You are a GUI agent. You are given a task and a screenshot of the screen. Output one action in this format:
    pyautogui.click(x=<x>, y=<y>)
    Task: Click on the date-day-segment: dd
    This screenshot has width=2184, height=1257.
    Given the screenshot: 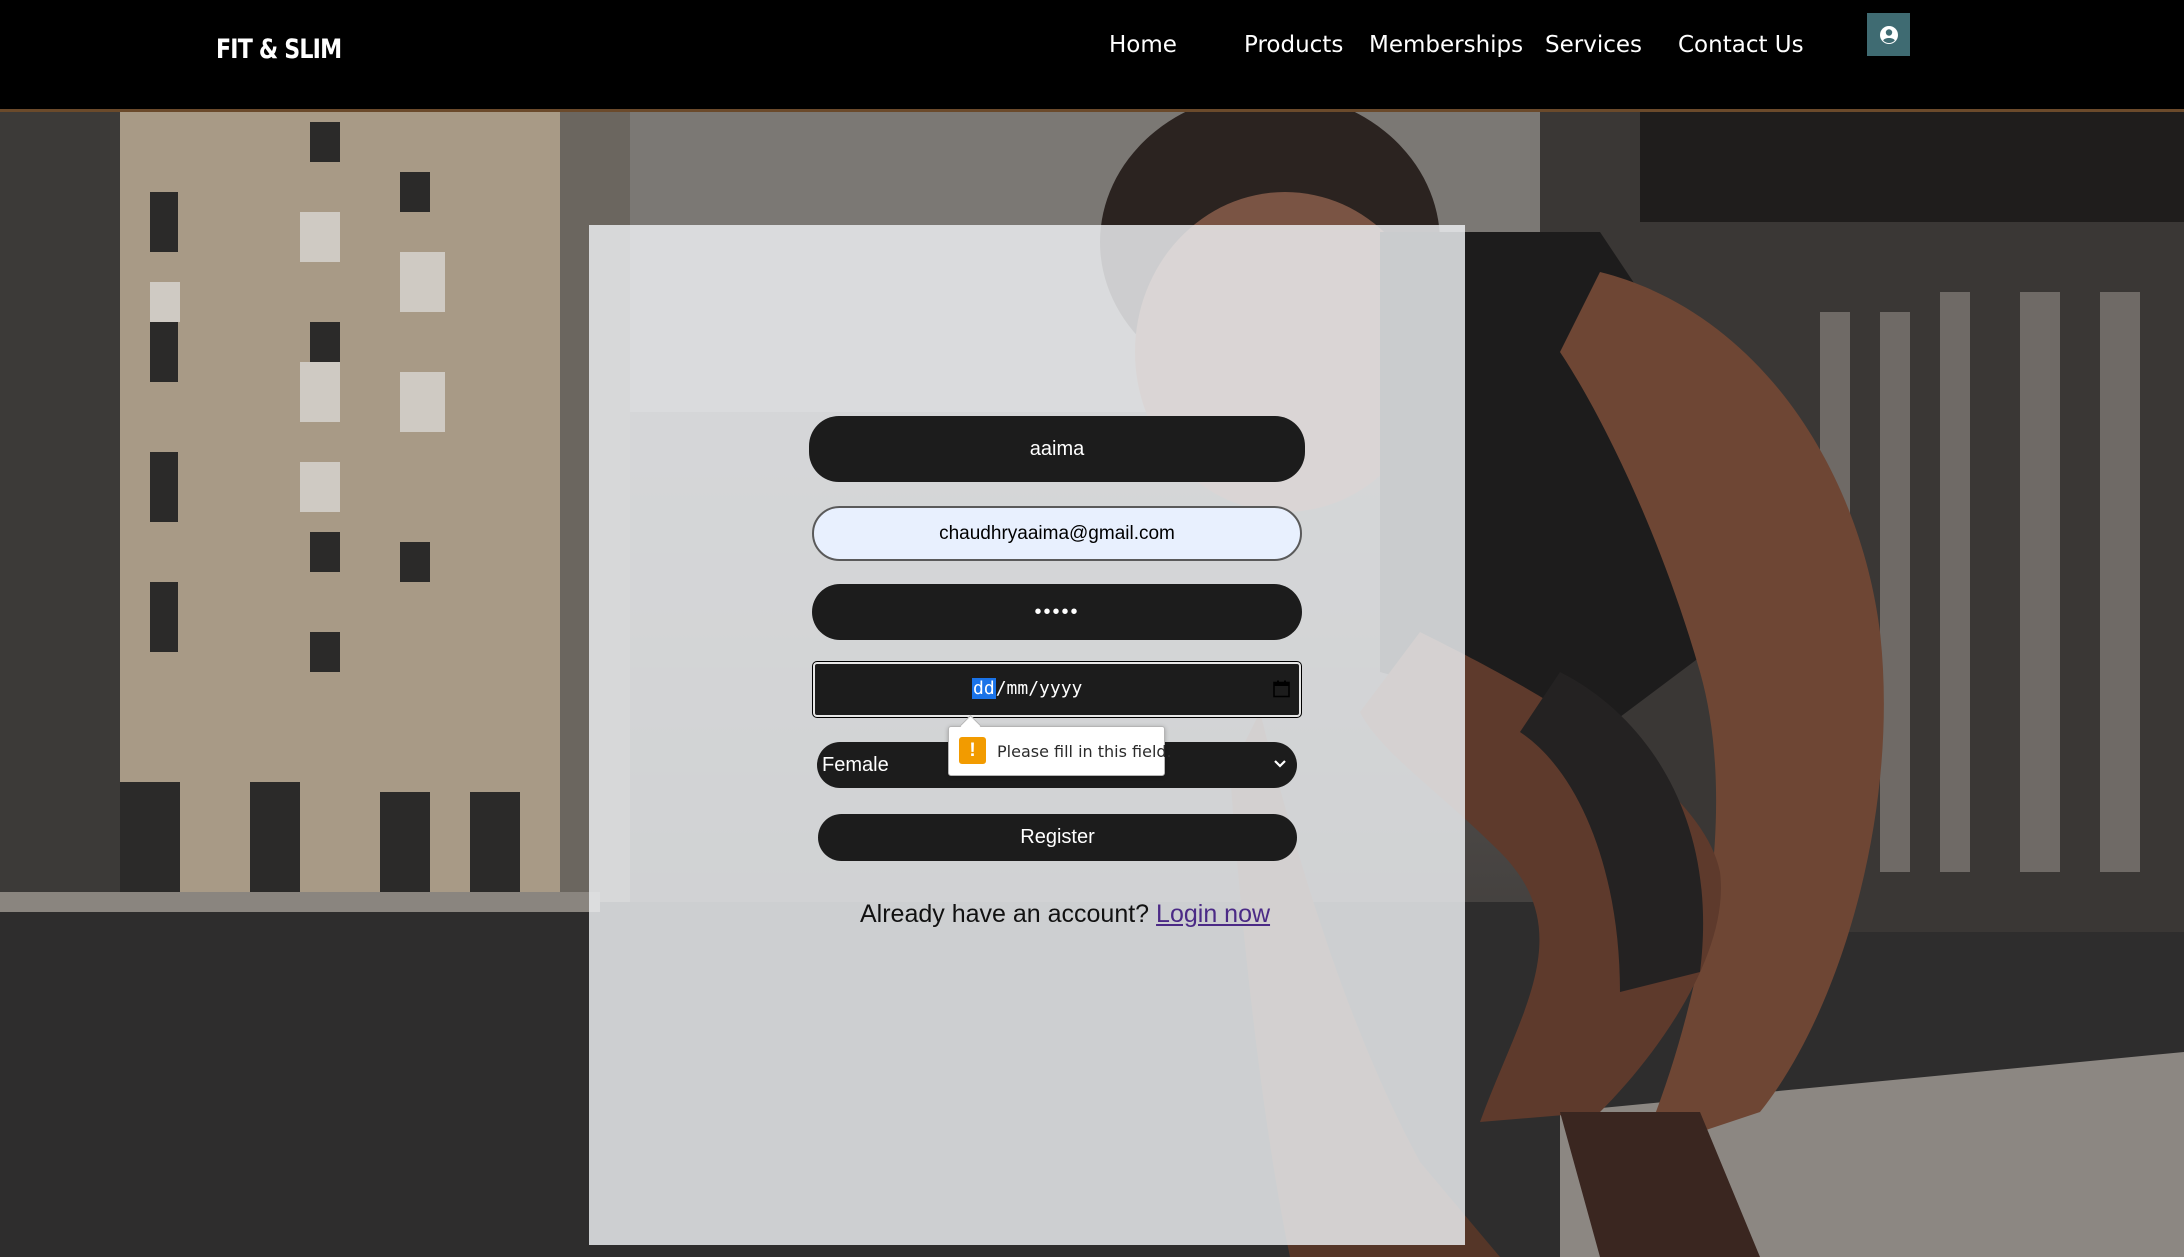 What is the action you would take?
    pyautogui.click(x=984, y=688)
    